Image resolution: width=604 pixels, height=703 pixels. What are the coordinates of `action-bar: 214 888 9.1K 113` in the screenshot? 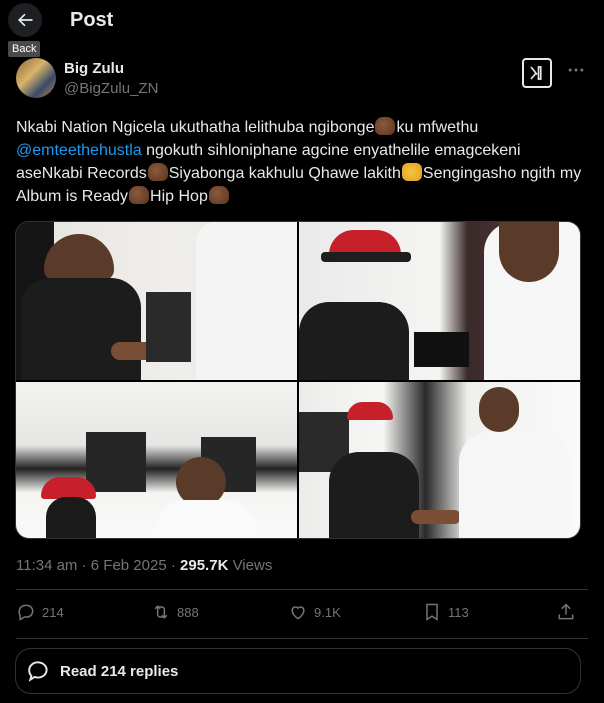 It's located at (302, 617).